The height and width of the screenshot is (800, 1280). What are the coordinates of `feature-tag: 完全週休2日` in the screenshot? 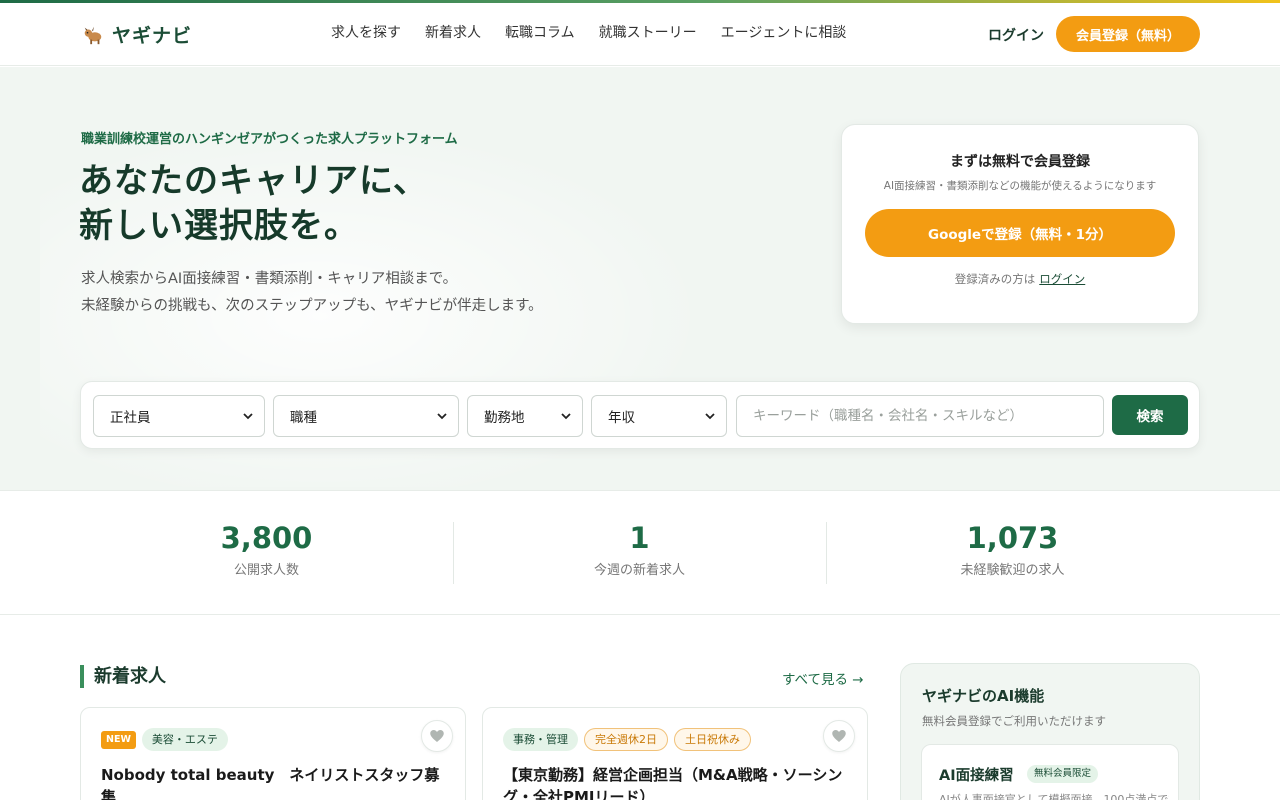 It's located at (626, 739).